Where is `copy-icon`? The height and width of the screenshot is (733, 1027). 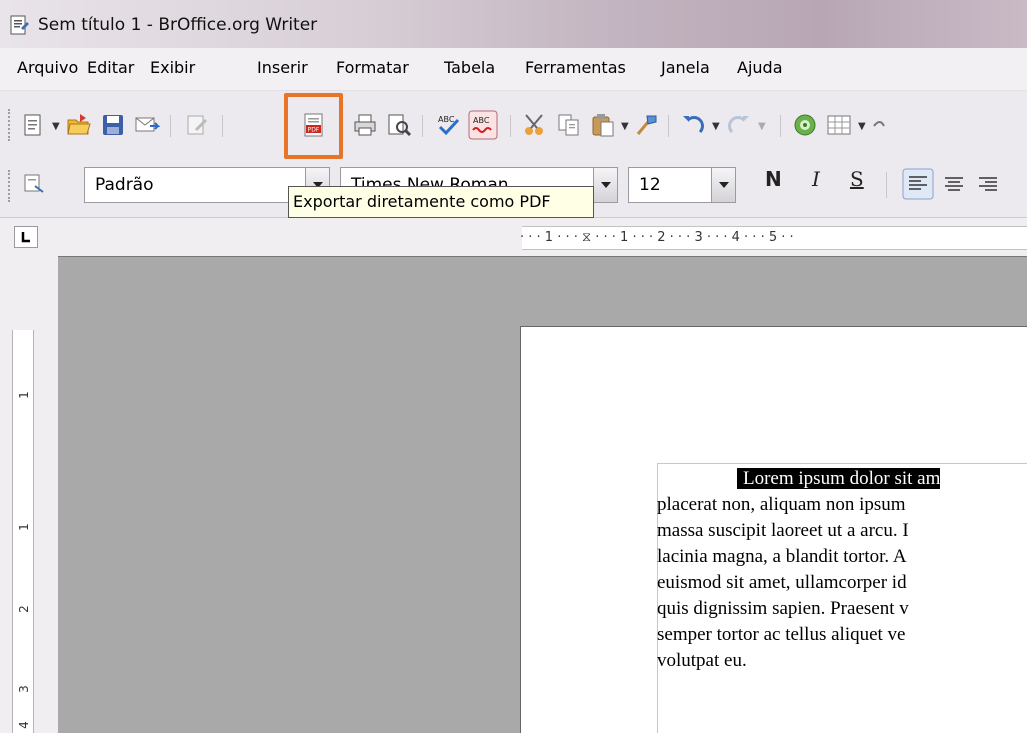 copy-icon is located at coordinates (569, 125).